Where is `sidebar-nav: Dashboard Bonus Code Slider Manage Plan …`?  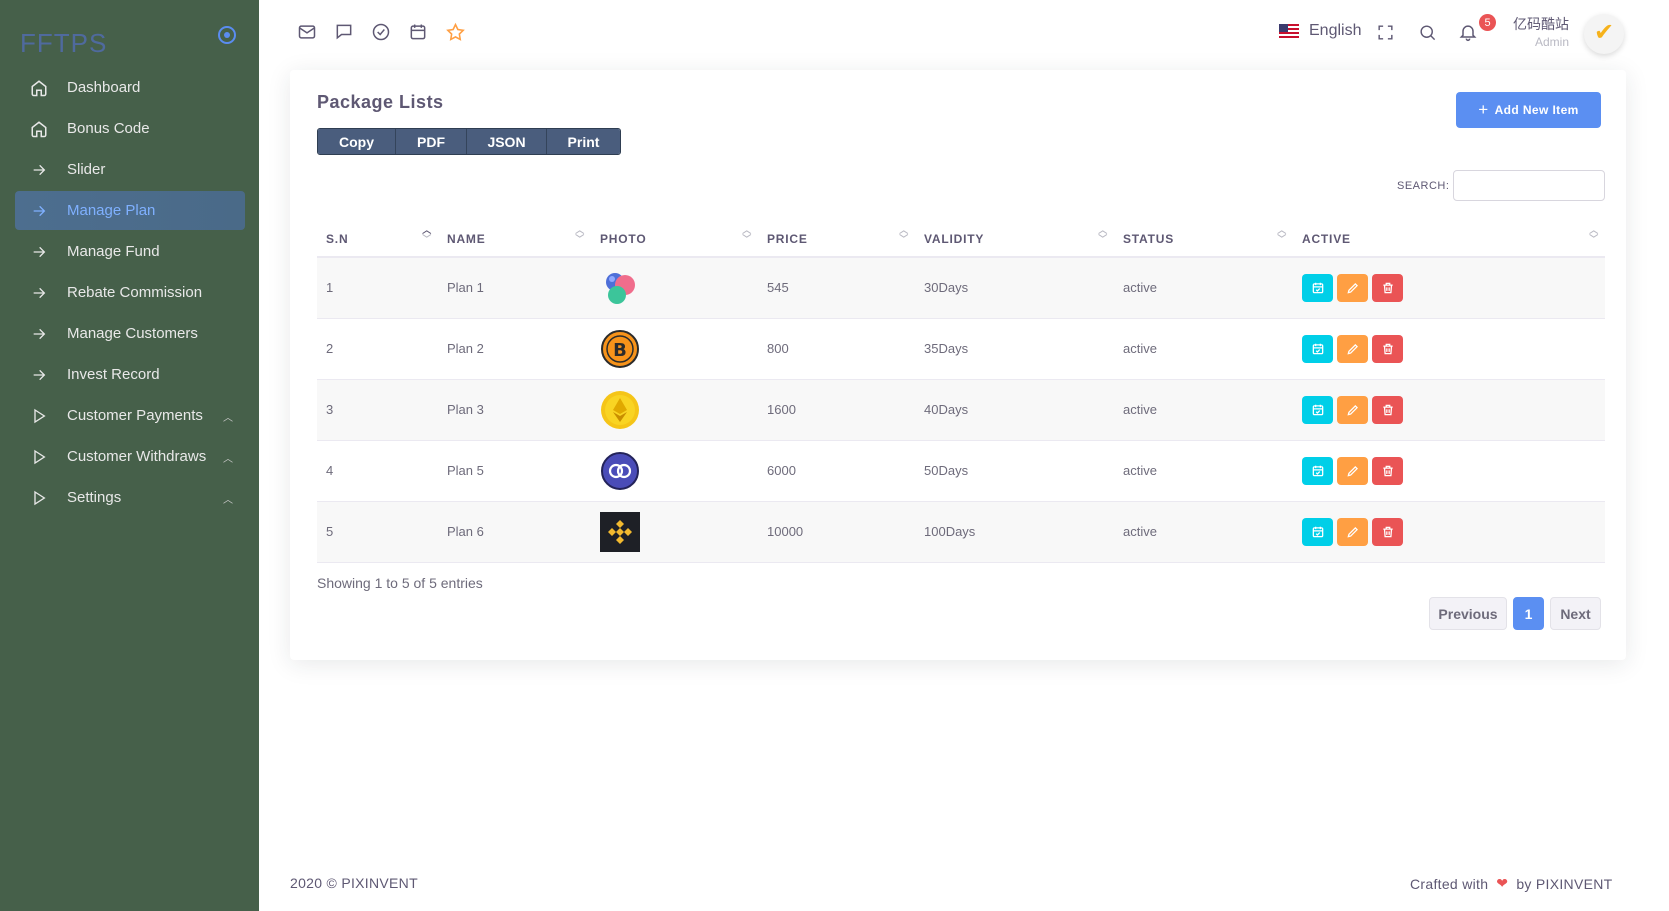
sidebar-nav: Dashboard Bonus Code Slider Manage Plan … is located at coordinates (130, 293).